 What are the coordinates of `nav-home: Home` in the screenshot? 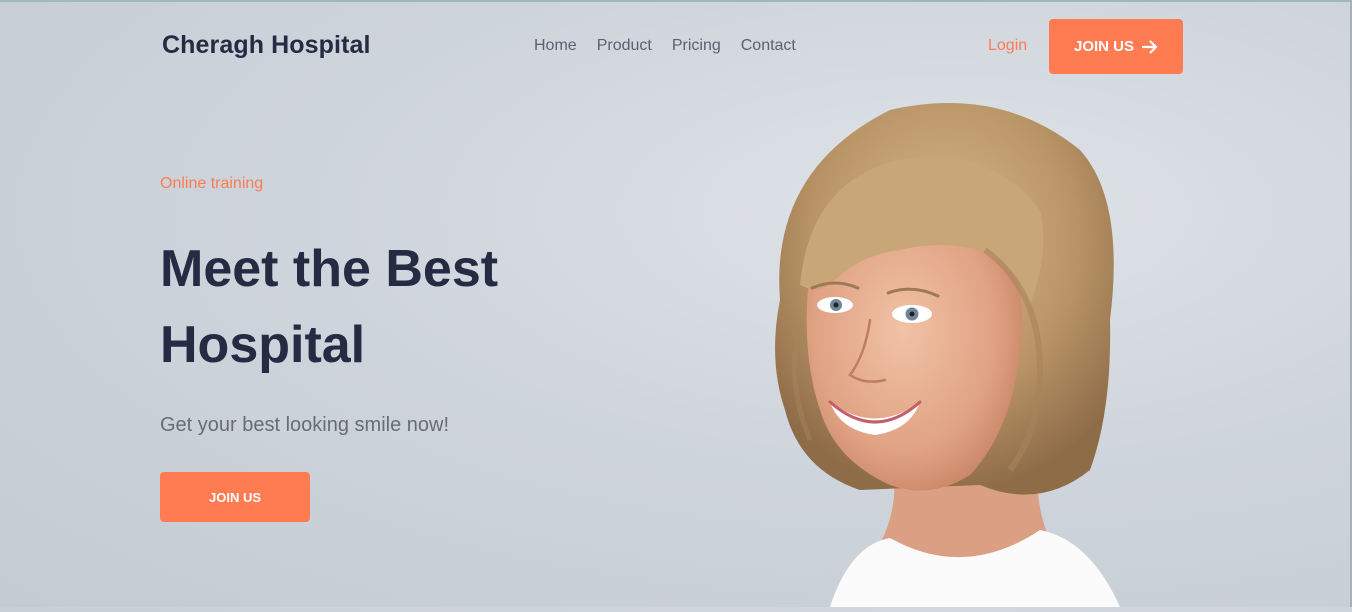 It's located at (555, 46).